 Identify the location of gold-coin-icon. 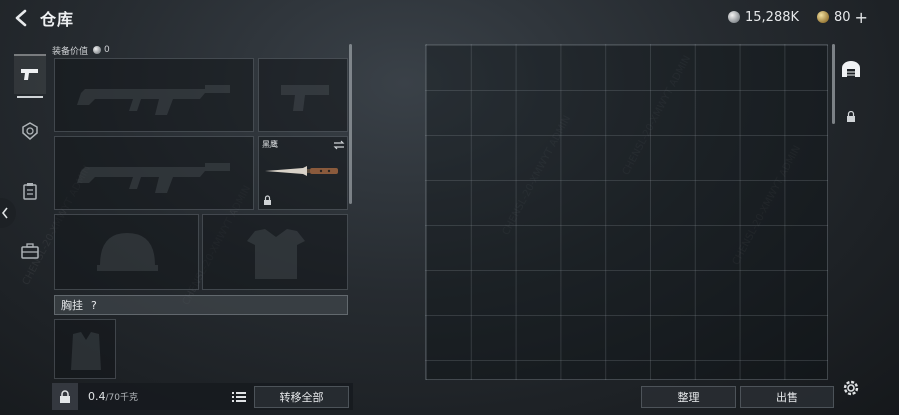
(823, 17).